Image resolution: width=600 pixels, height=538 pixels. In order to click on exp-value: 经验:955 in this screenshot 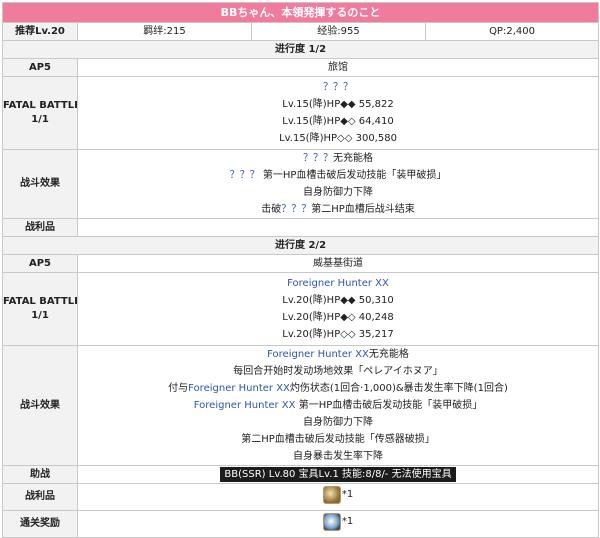, I will do `click(338, 31)`.